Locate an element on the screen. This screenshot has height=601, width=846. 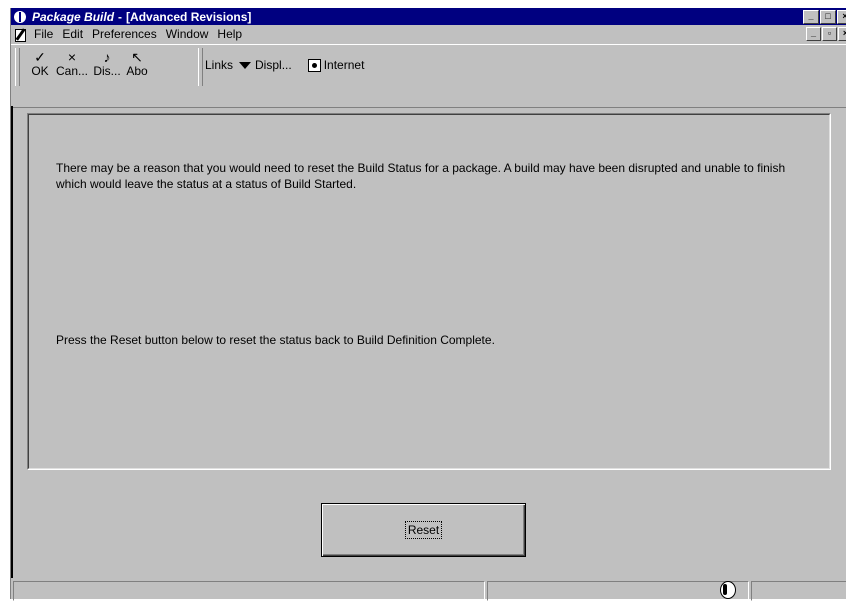
menu-edit: Edit is located at coordinates (72, 34).